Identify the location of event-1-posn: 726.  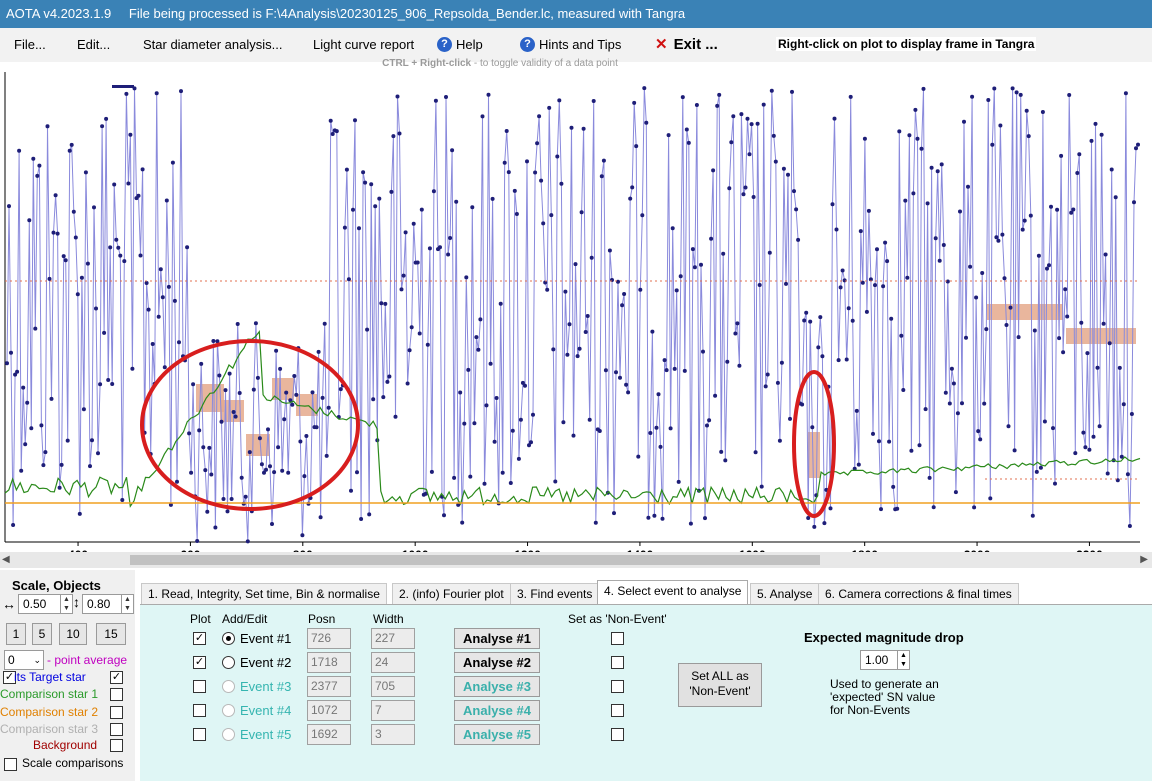
(329, 638).